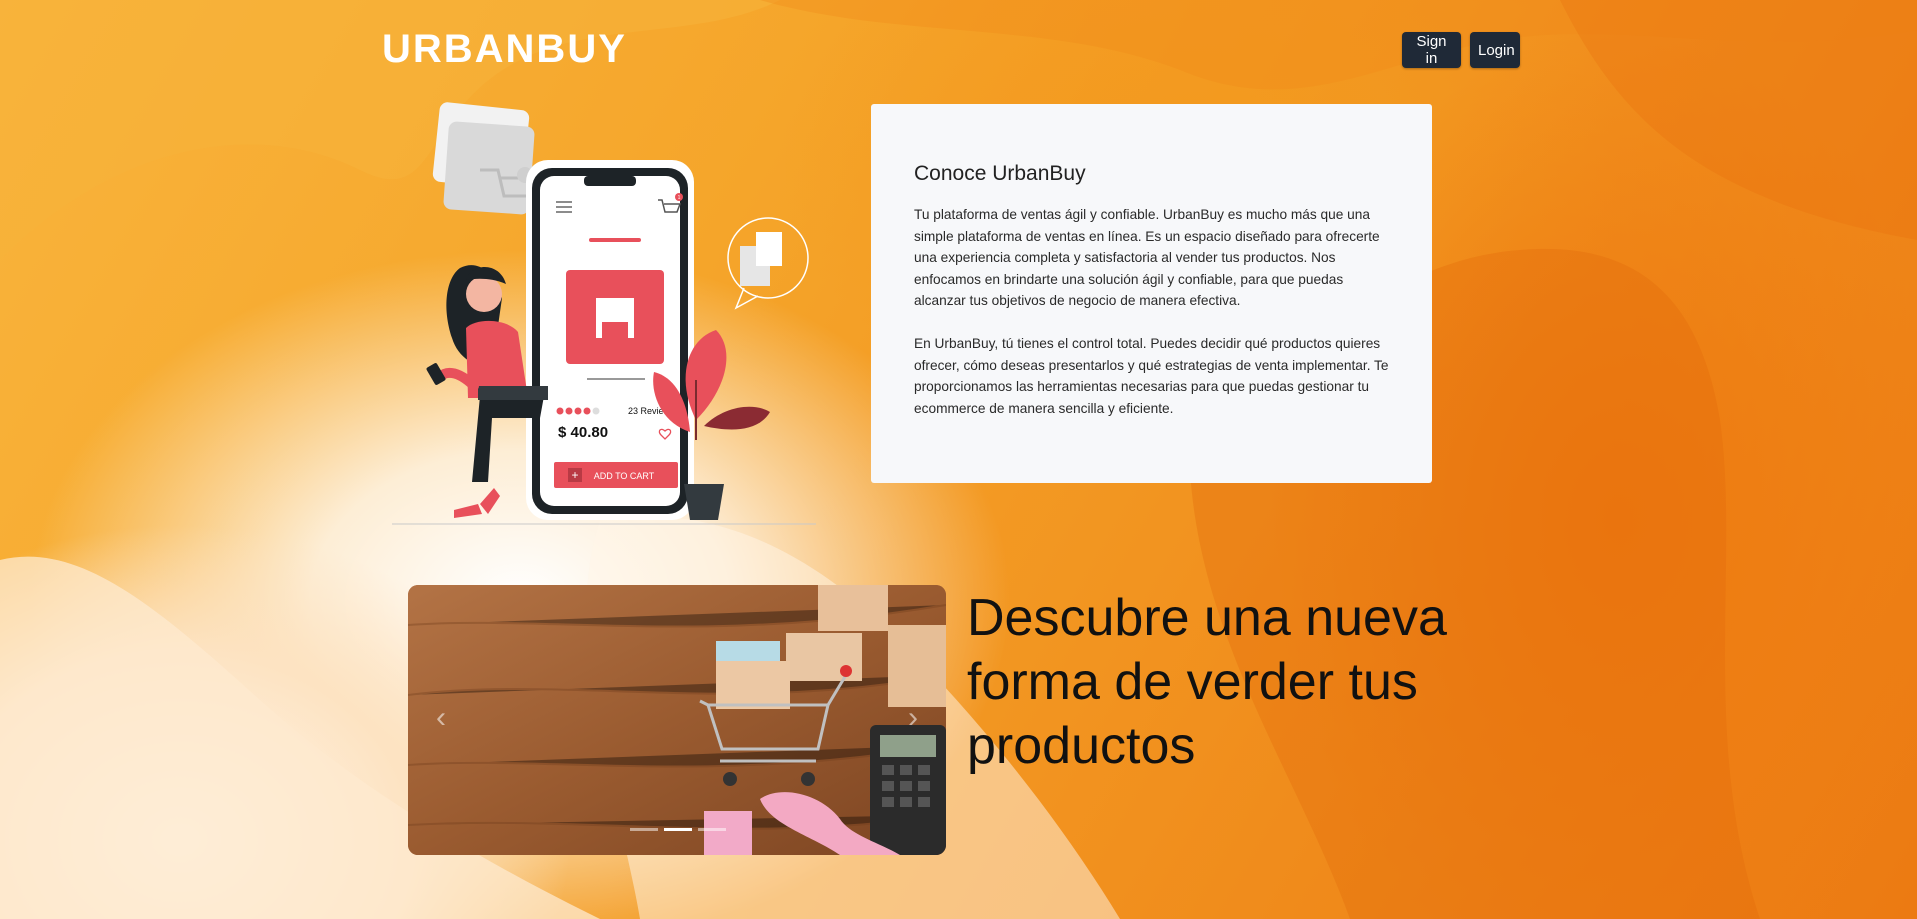 The image size is (1917, 919). I want to click on urbanbuy-logo: URBANBUY, so click(518, 48).